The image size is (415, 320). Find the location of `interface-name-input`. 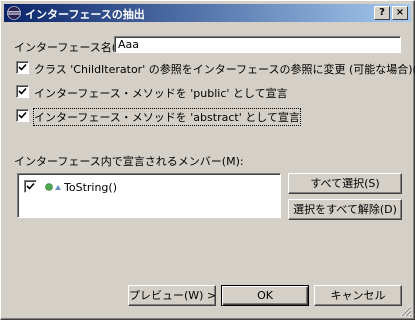

interface-name-input is located at coordinates (256, 44).